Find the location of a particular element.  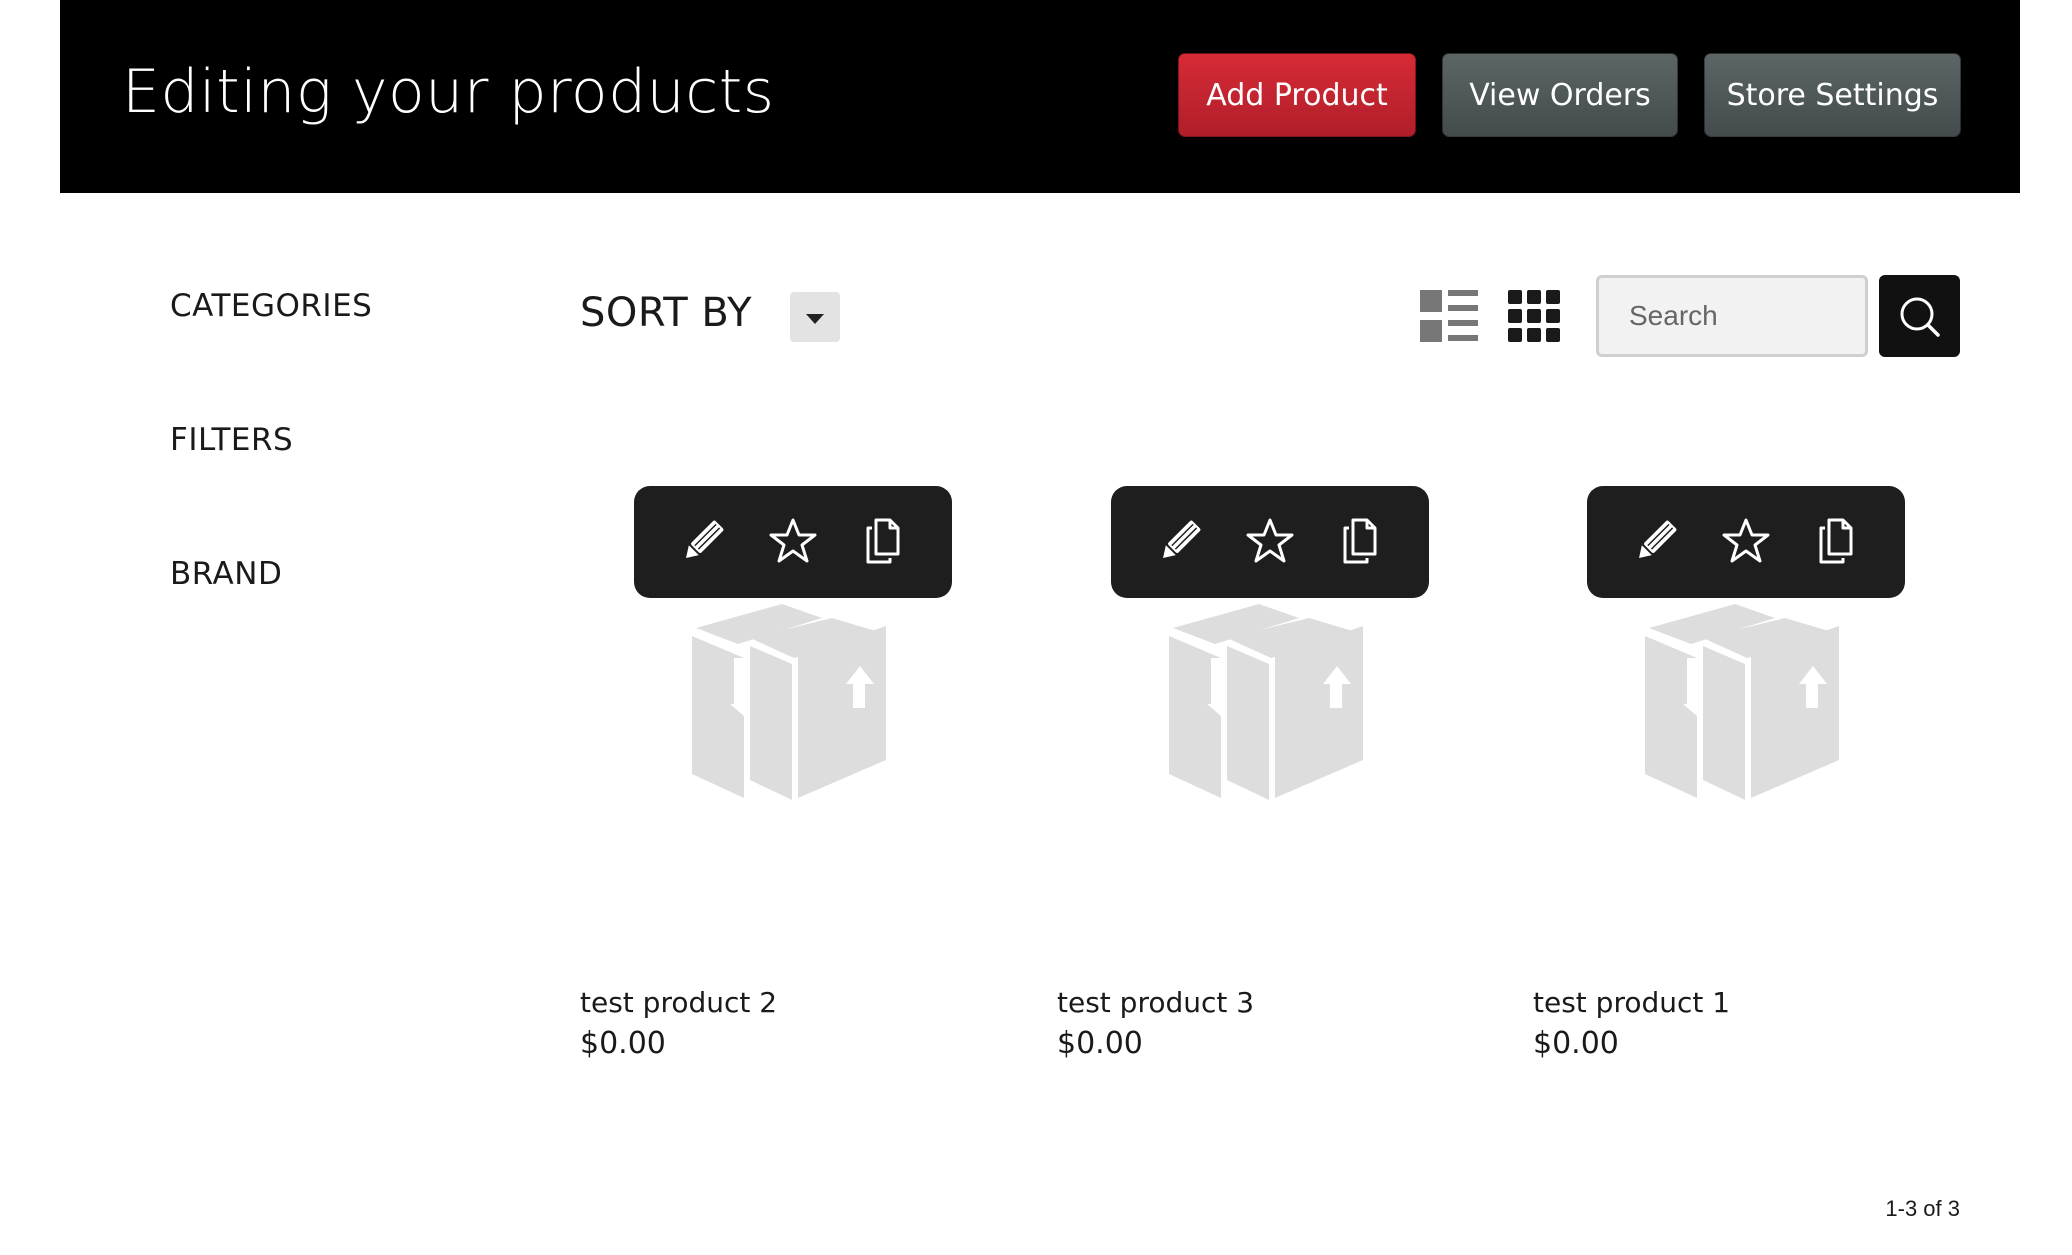

sort-dropdown-button is located at coordinates (815, 317).